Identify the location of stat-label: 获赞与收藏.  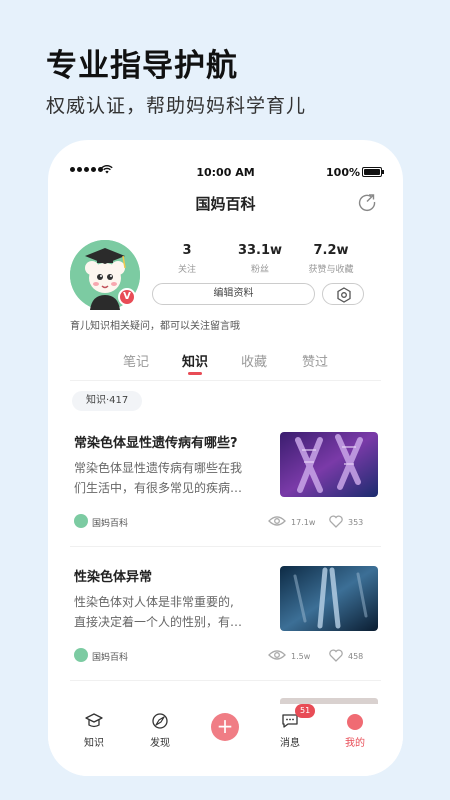
(331, 270).